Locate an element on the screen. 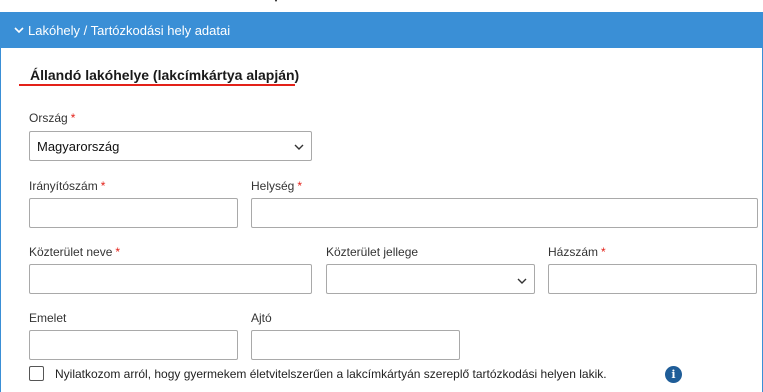  street-name-label-text: Közterület neve is located at coordinates (71, 252).